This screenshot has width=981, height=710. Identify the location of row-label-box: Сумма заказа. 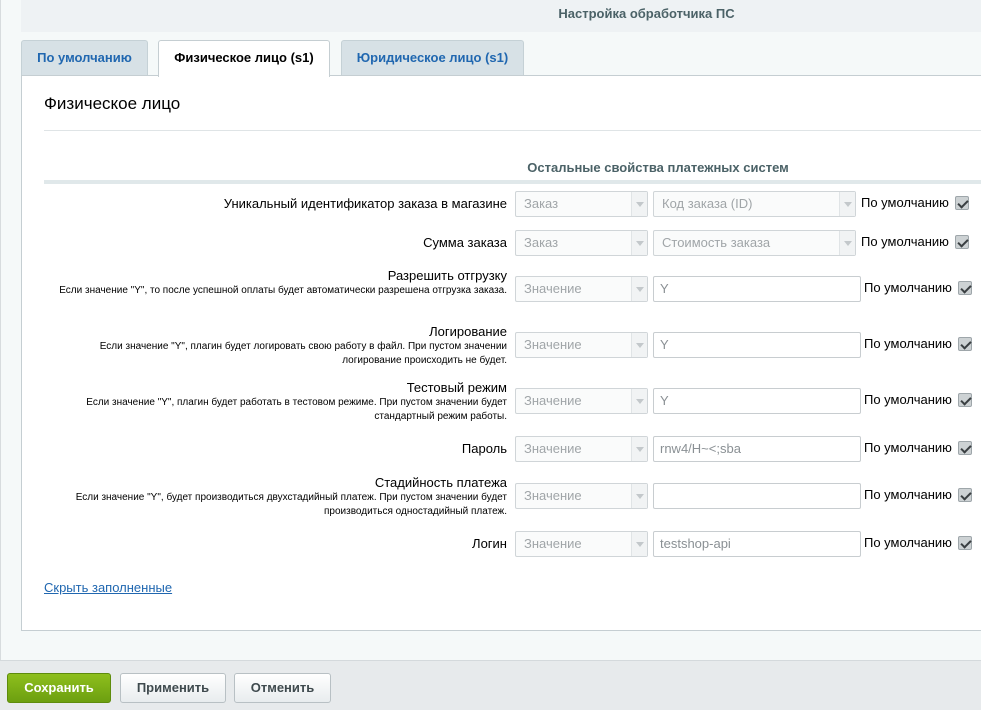
(275, 243).